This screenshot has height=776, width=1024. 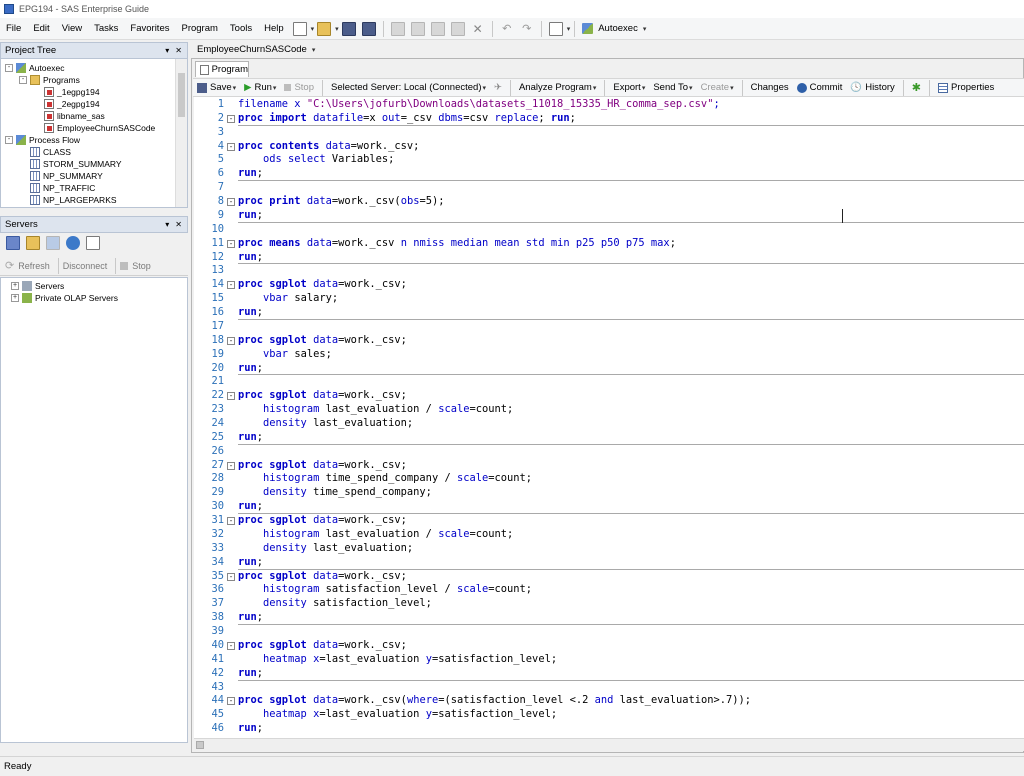 What do you see at coordinates (609, 133) in the screenshot?
I see `code-line: 3` at bounding box center [609, 133].